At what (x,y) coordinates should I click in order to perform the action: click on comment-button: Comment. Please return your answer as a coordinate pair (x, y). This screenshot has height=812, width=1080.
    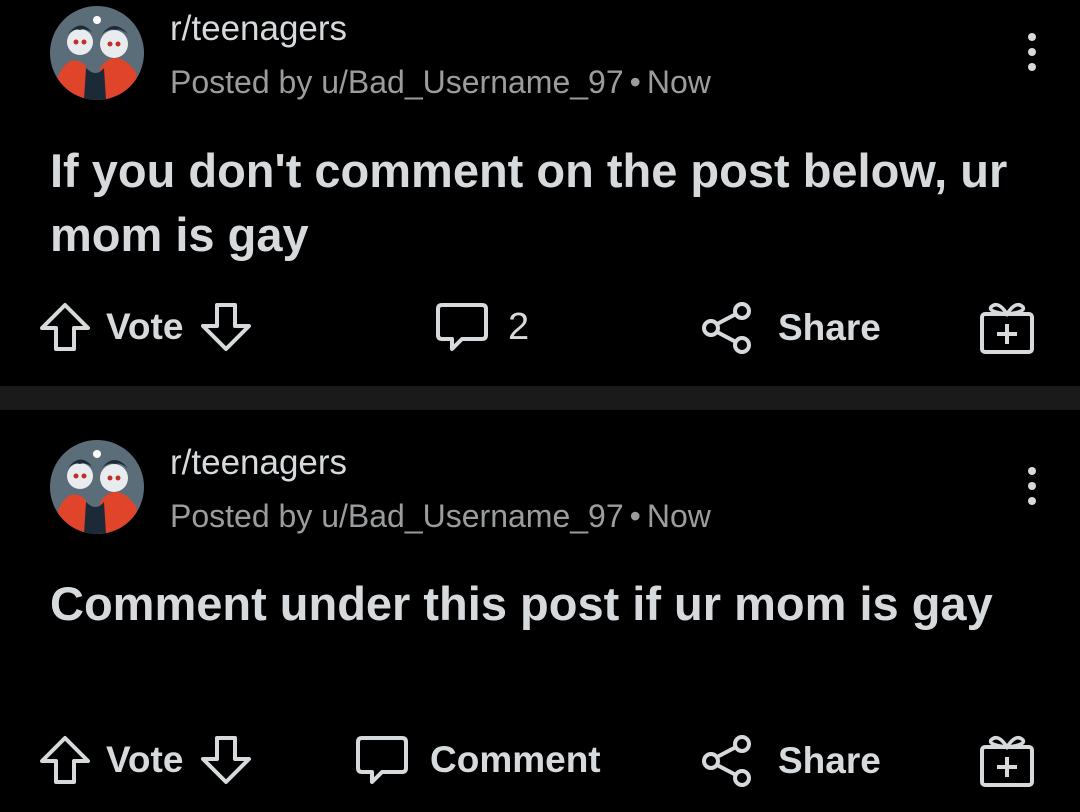
    Looking at the image, I should click on (477, 760).